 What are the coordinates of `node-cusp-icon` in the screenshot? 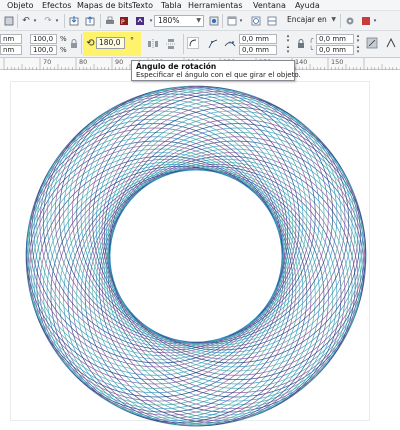 It's located at (213, 43).